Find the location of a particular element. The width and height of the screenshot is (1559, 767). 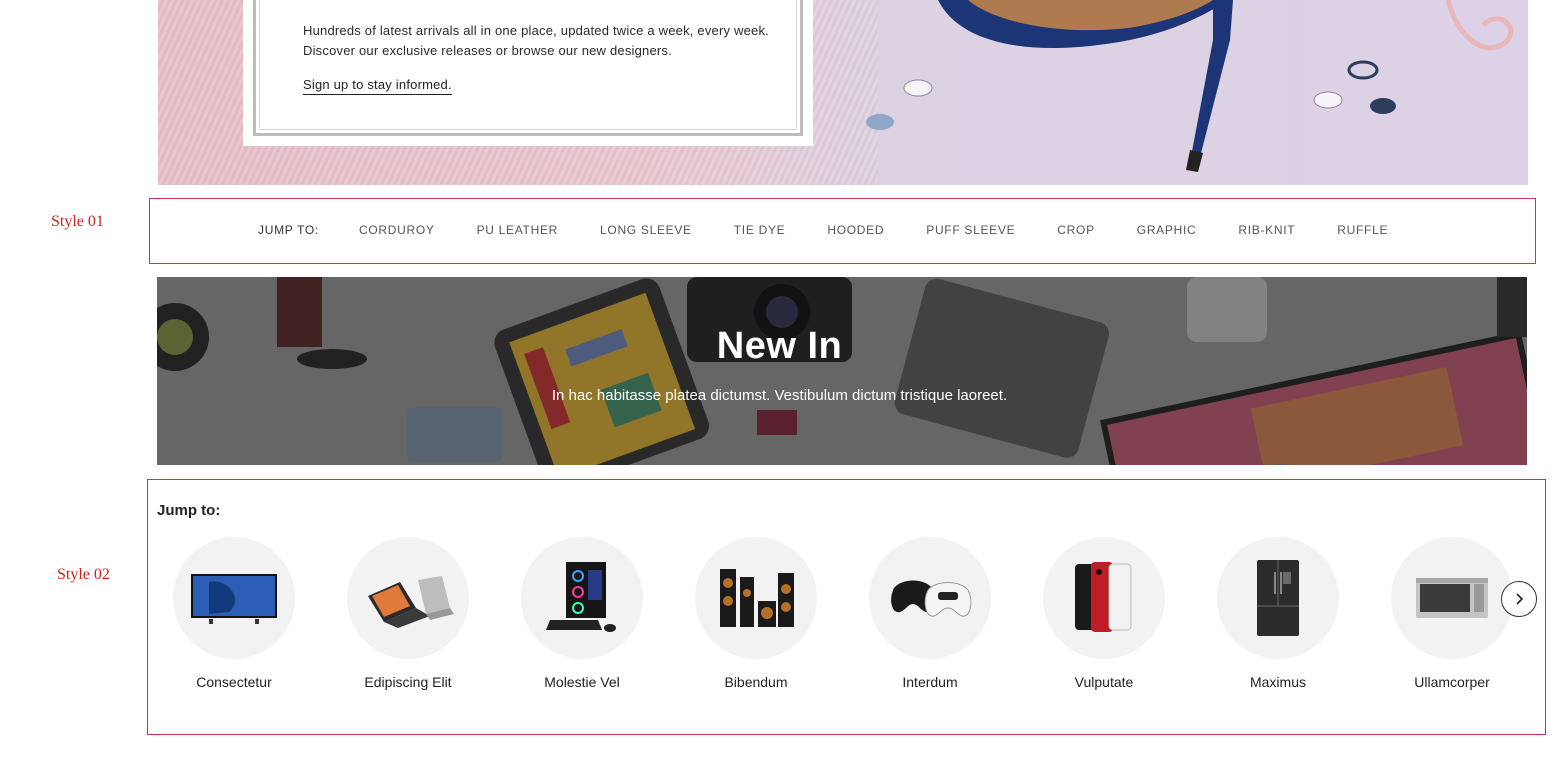

chevron-right-icon is located at coordinates (1520, 599).